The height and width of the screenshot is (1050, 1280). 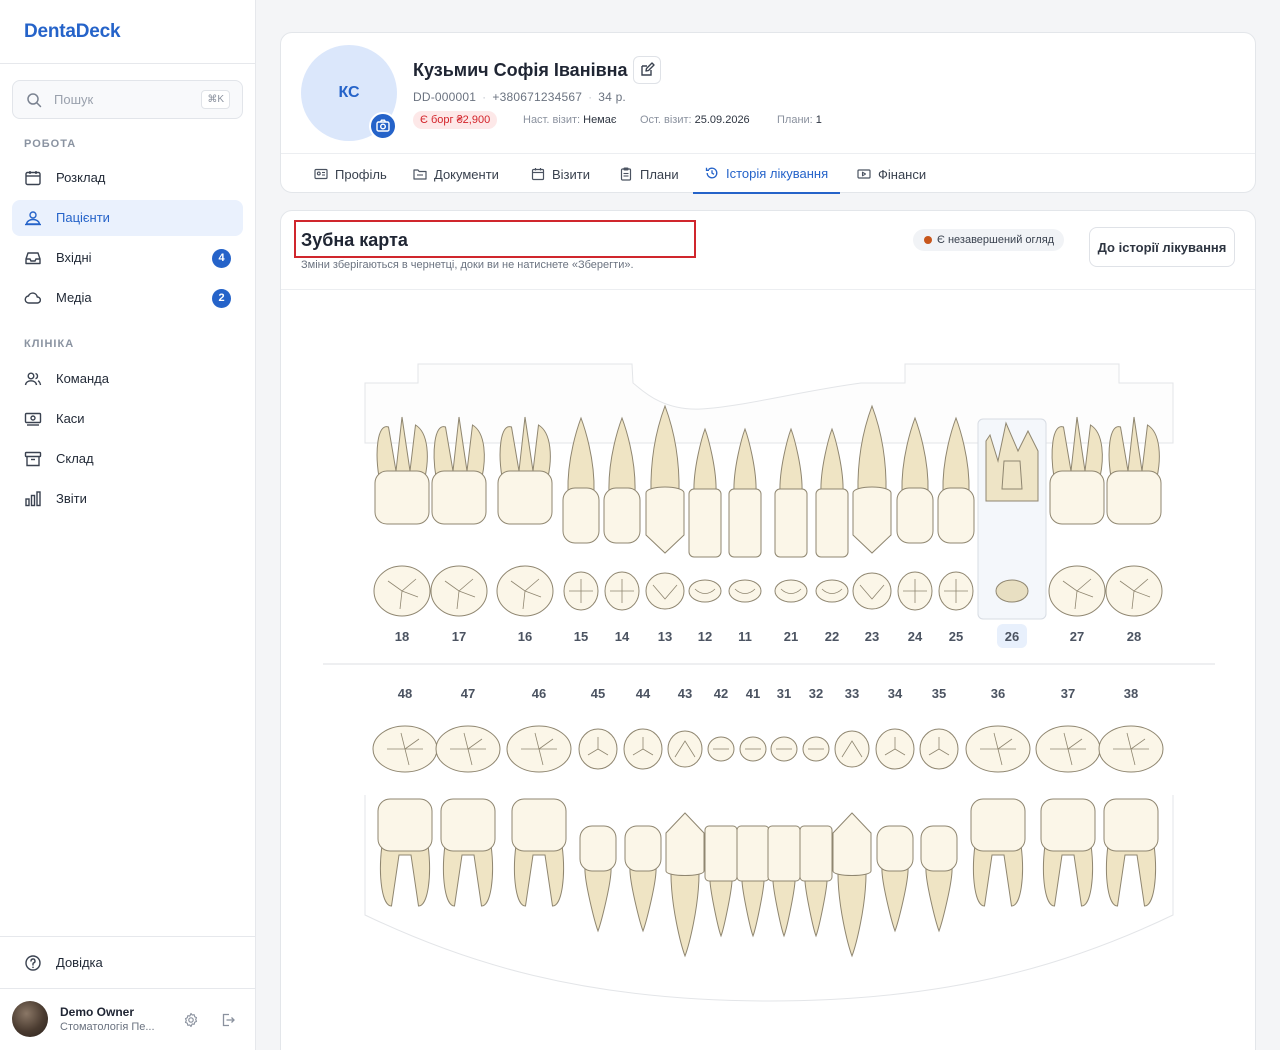 I want to click on tab-visits: Візити, so click(x=560, y=174).